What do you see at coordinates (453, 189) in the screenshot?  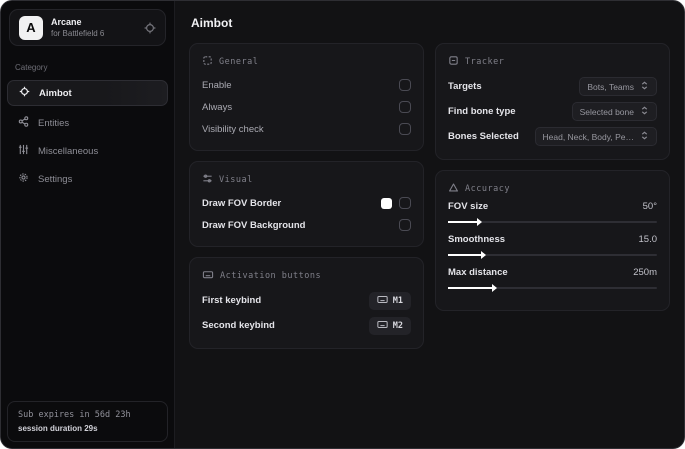 I see `triangle-icon` at bounding box center [453, 189].